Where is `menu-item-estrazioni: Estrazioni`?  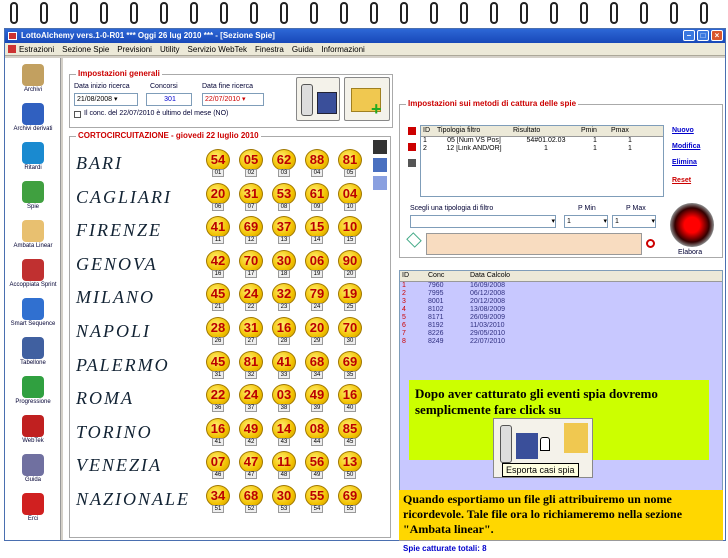
menu-item-estrazioni: Estrazioni is located at coordinates (36, 49).